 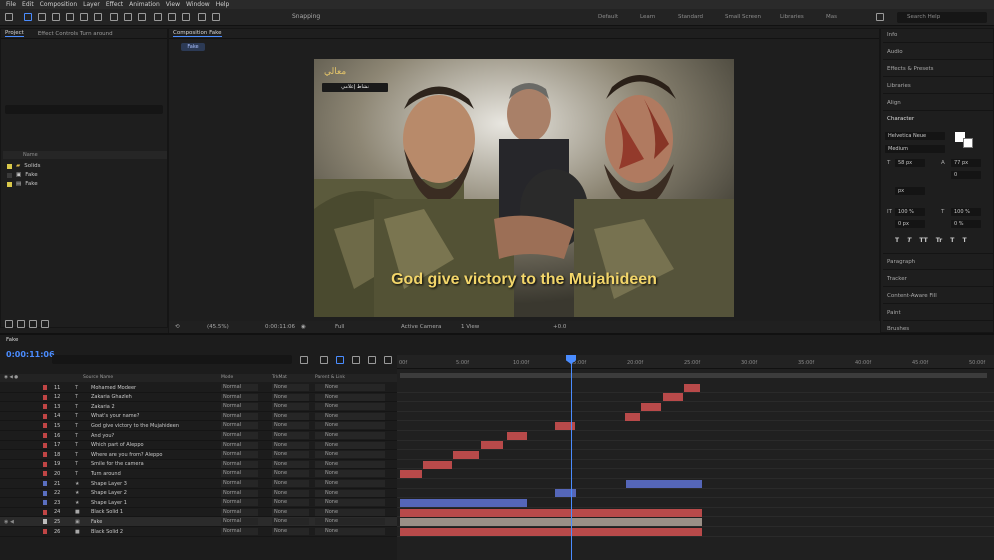 What do you see at coordinates (966, 224) in the screenshot?
I see `tsume-field: 0 %` at bounding box center [966, 224].